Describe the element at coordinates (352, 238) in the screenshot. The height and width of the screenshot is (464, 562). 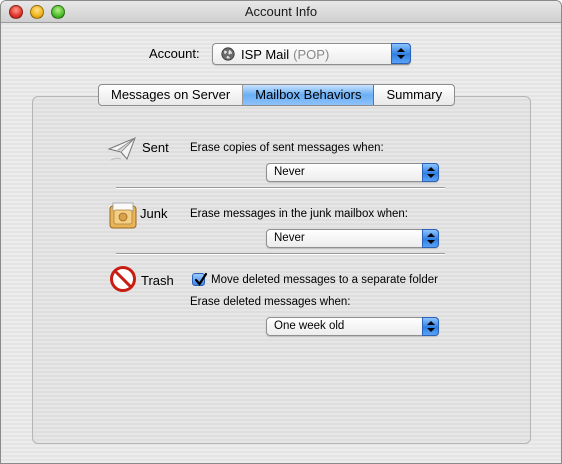
I see `junk-erase-popup: Never` at that location.